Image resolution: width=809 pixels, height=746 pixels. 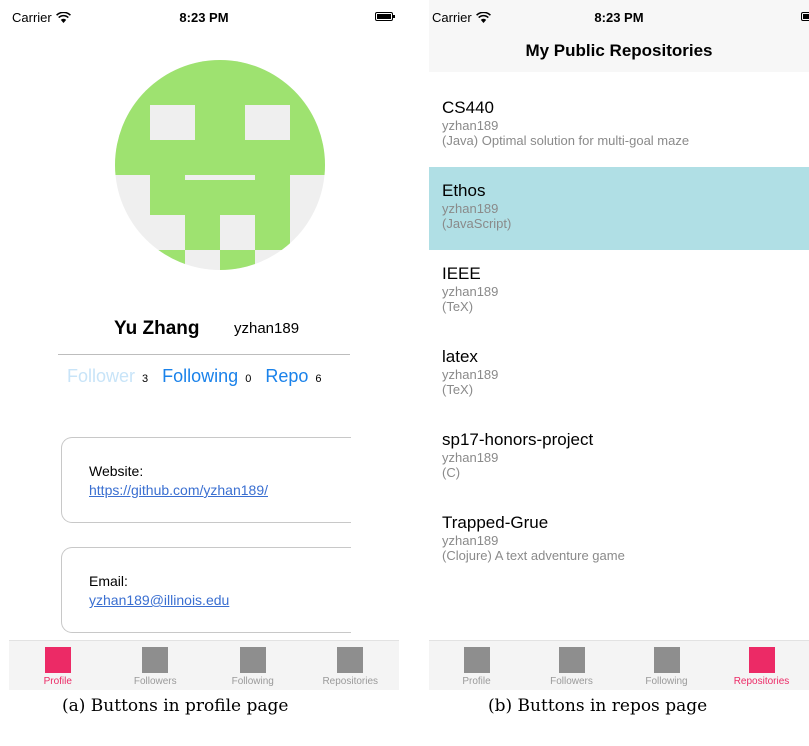 What do you see at coordinates (460, 356) in the screenshot?
I see `repo-name: latex` at bounding box center [460, 356].